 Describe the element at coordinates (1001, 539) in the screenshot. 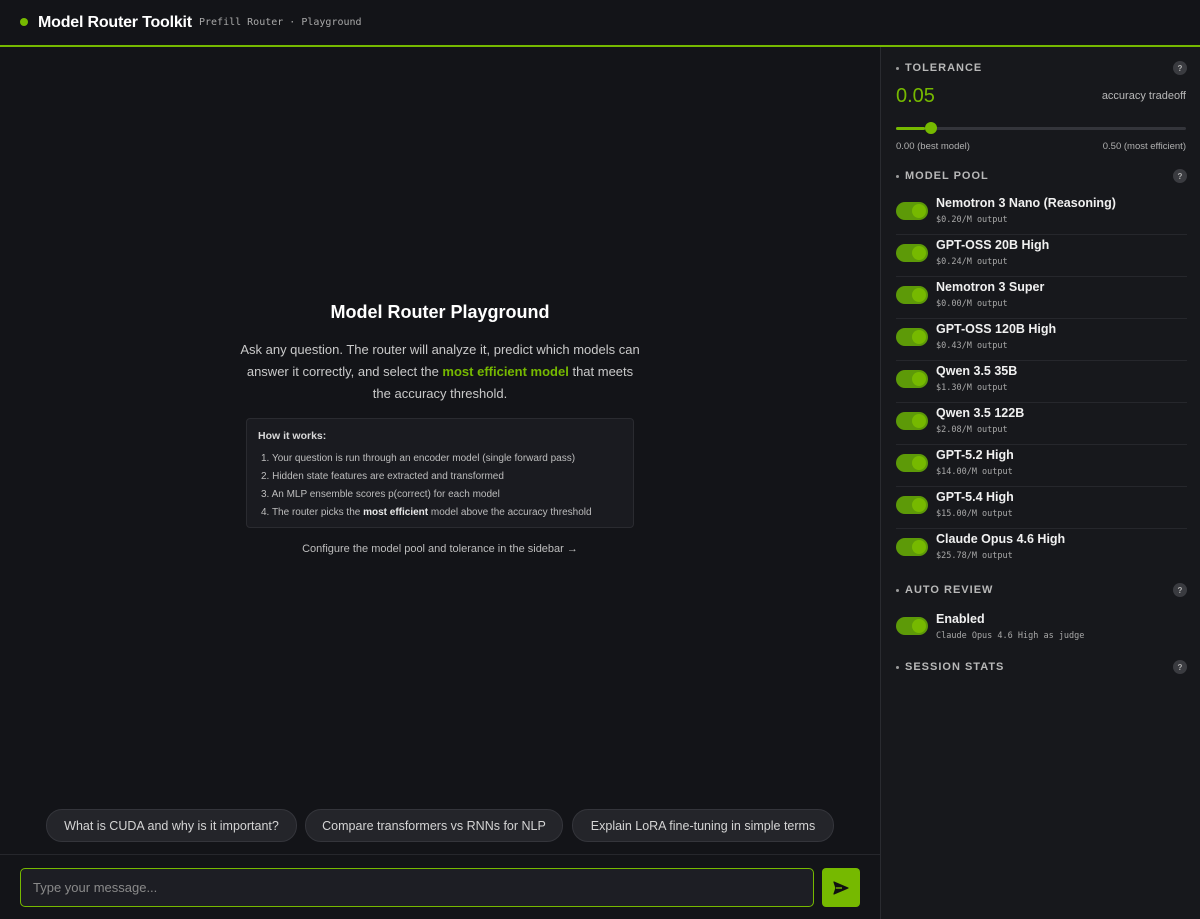

I see `model-name: Claude Opus 4.6 High` at that location.